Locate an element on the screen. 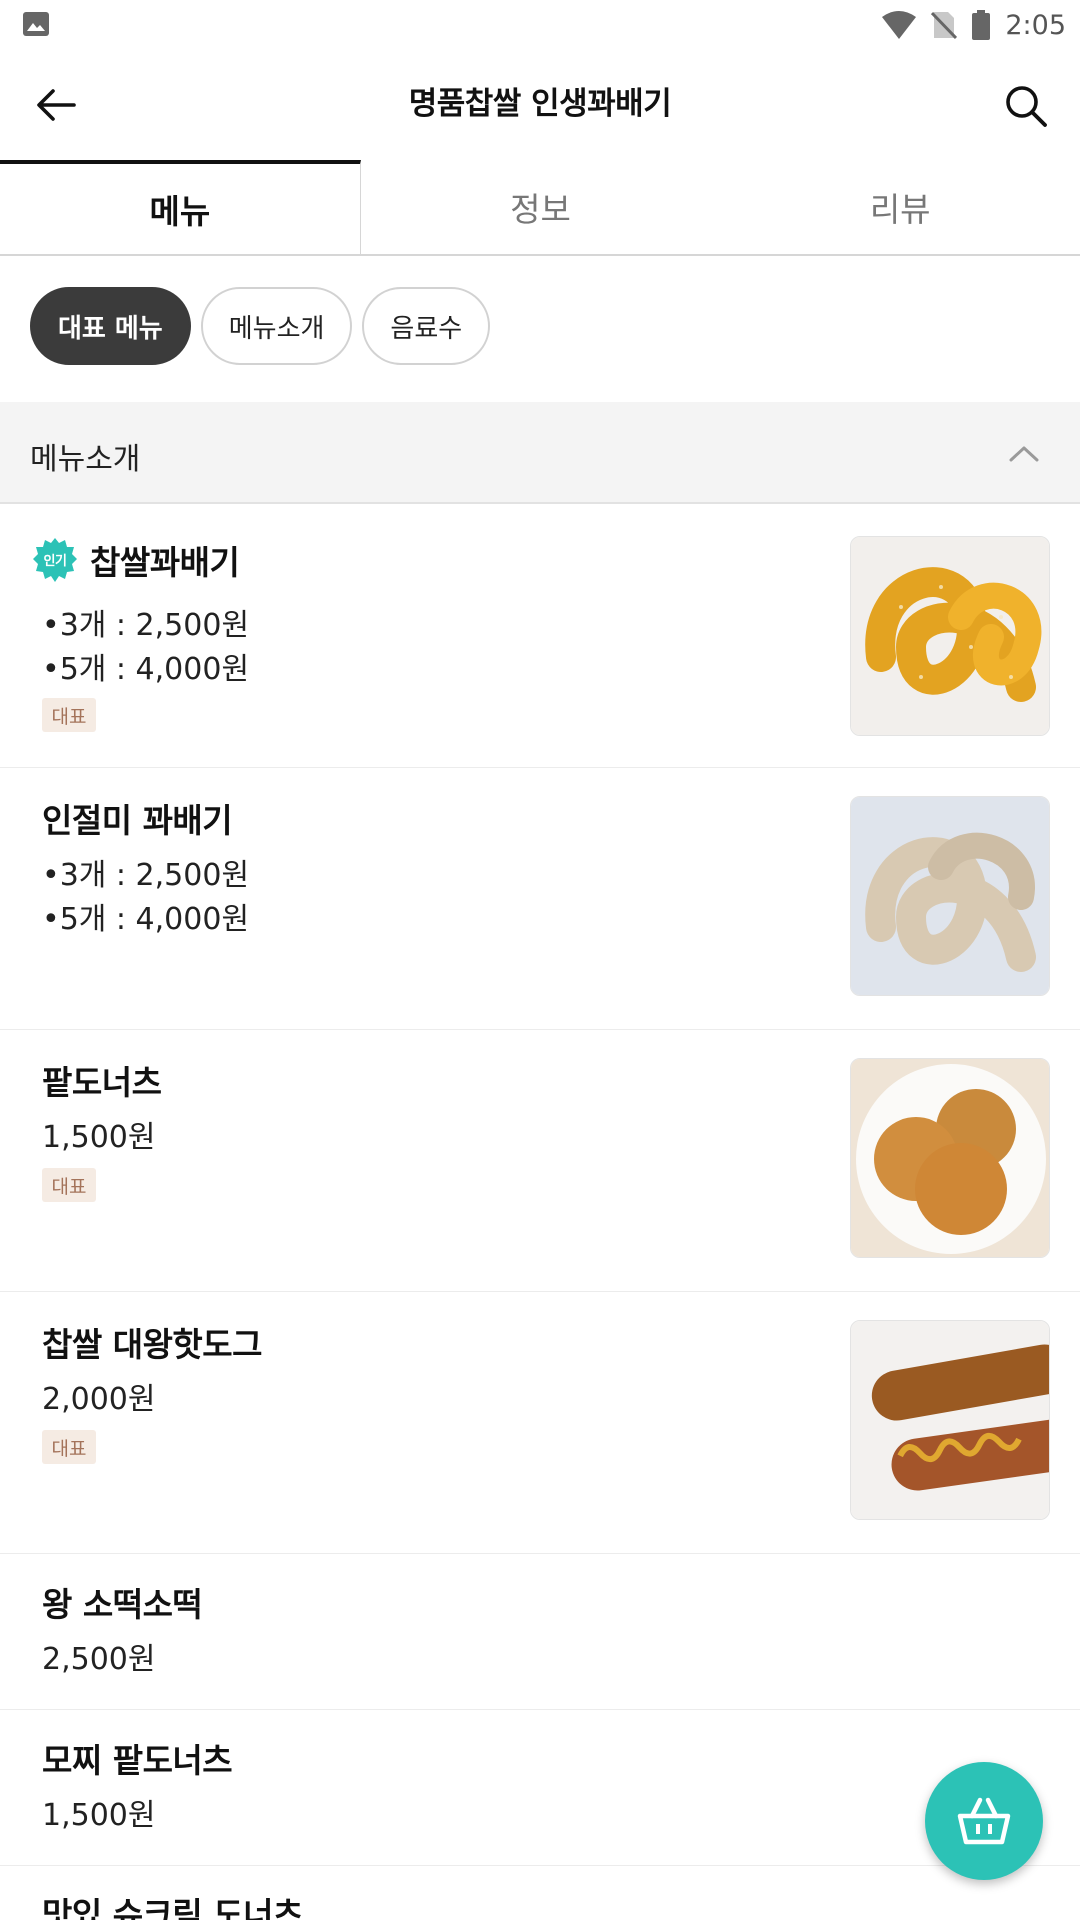  menu-item-name: 왕 소떡소떡 is located at coordinates (122, 1604).